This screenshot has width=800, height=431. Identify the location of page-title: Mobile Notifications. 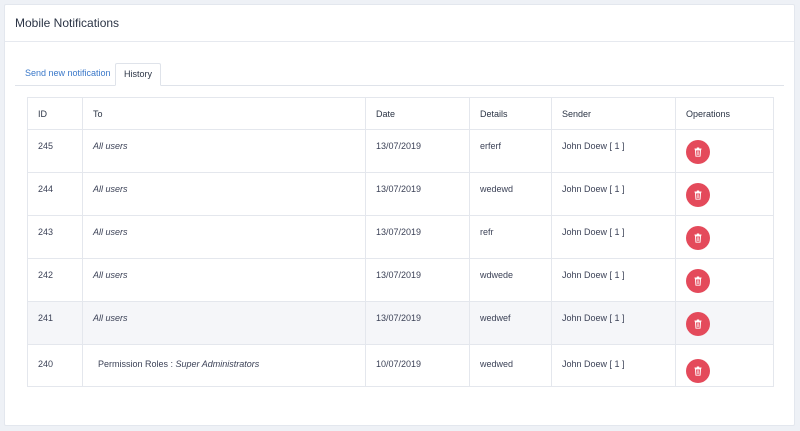
(67, 23).